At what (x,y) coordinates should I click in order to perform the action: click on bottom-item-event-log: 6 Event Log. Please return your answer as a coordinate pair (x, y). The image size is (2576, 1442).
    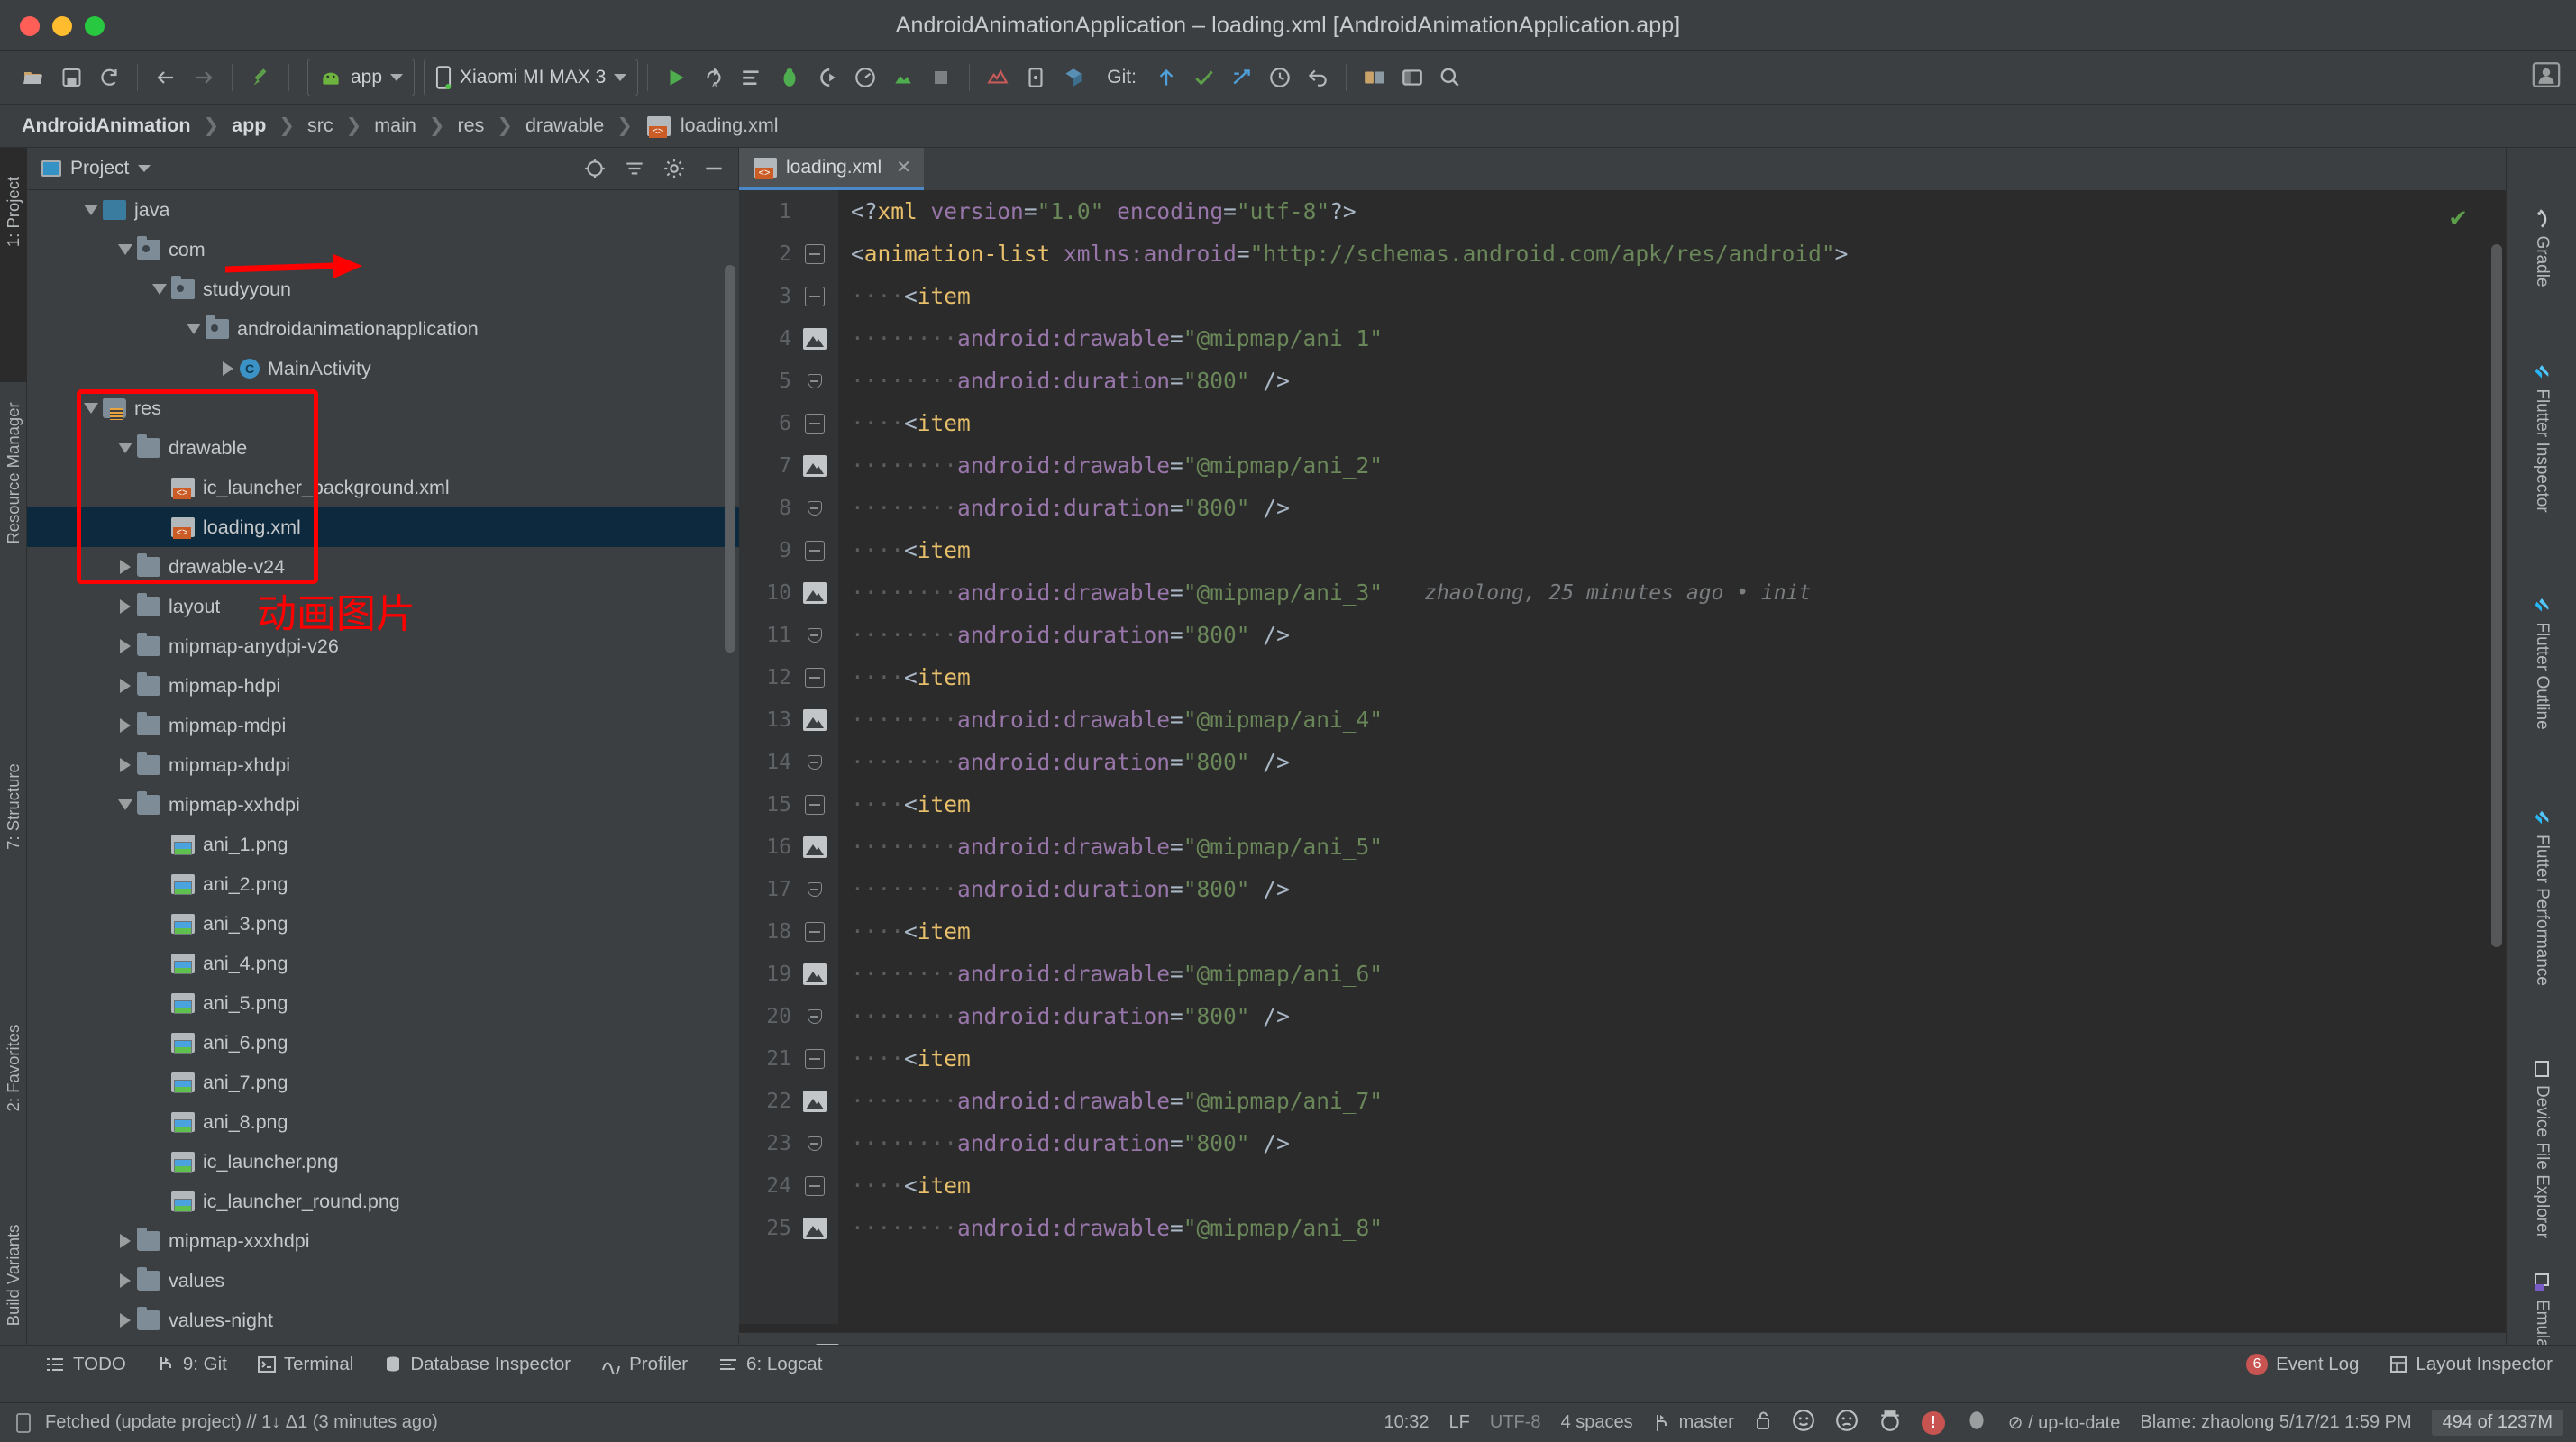
    Looking at the image, I should click on (2302, 1364).